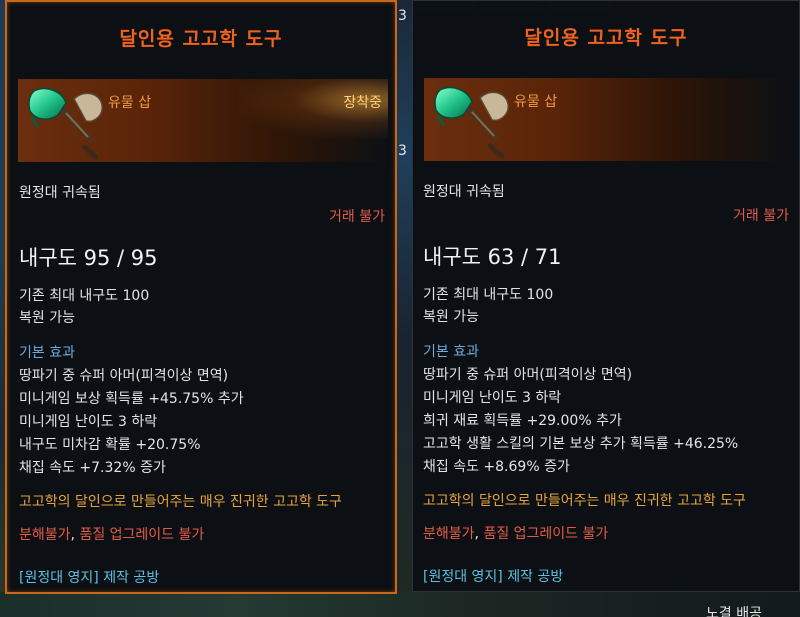 This screenshot has height=617, width=800. Describe the element at coordinates (203, 120) in the screenshot. I see `item-banner: 유물 삽 장착중` at that location.